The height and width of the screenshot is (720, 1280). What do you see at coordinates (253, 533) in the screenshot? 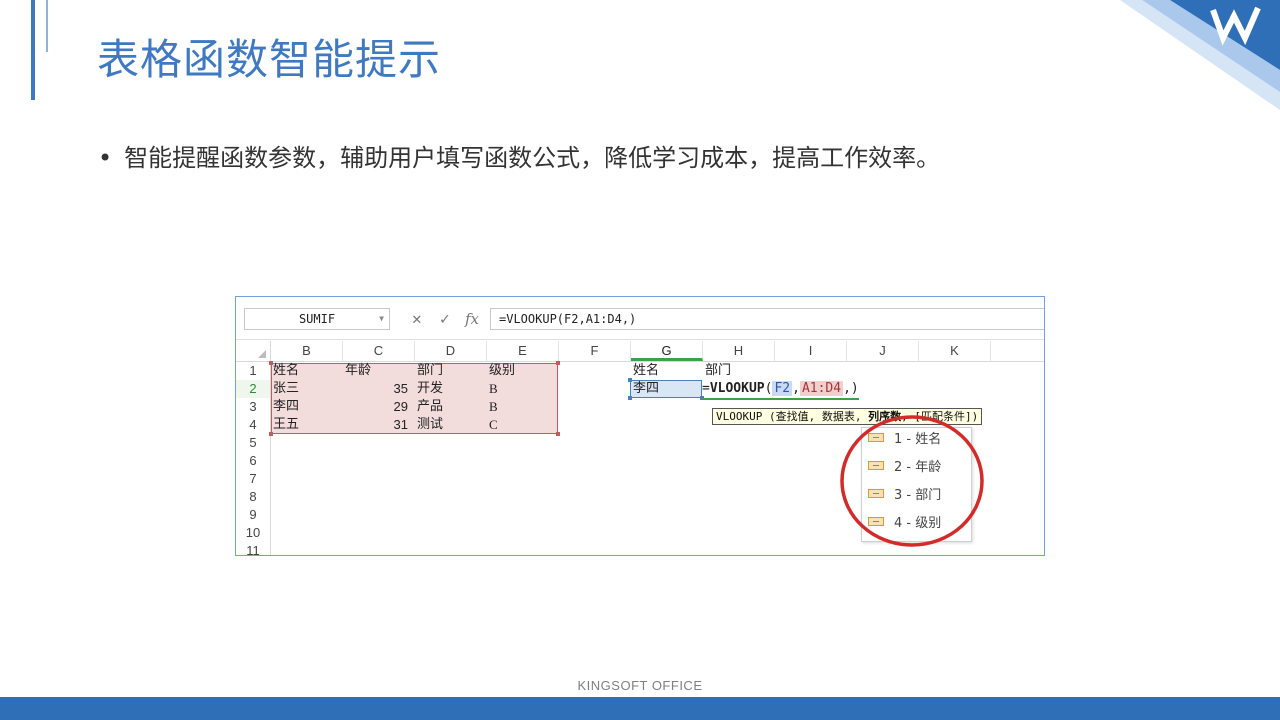
I see `row-header-10: 10` at bounding box center [253, 533].